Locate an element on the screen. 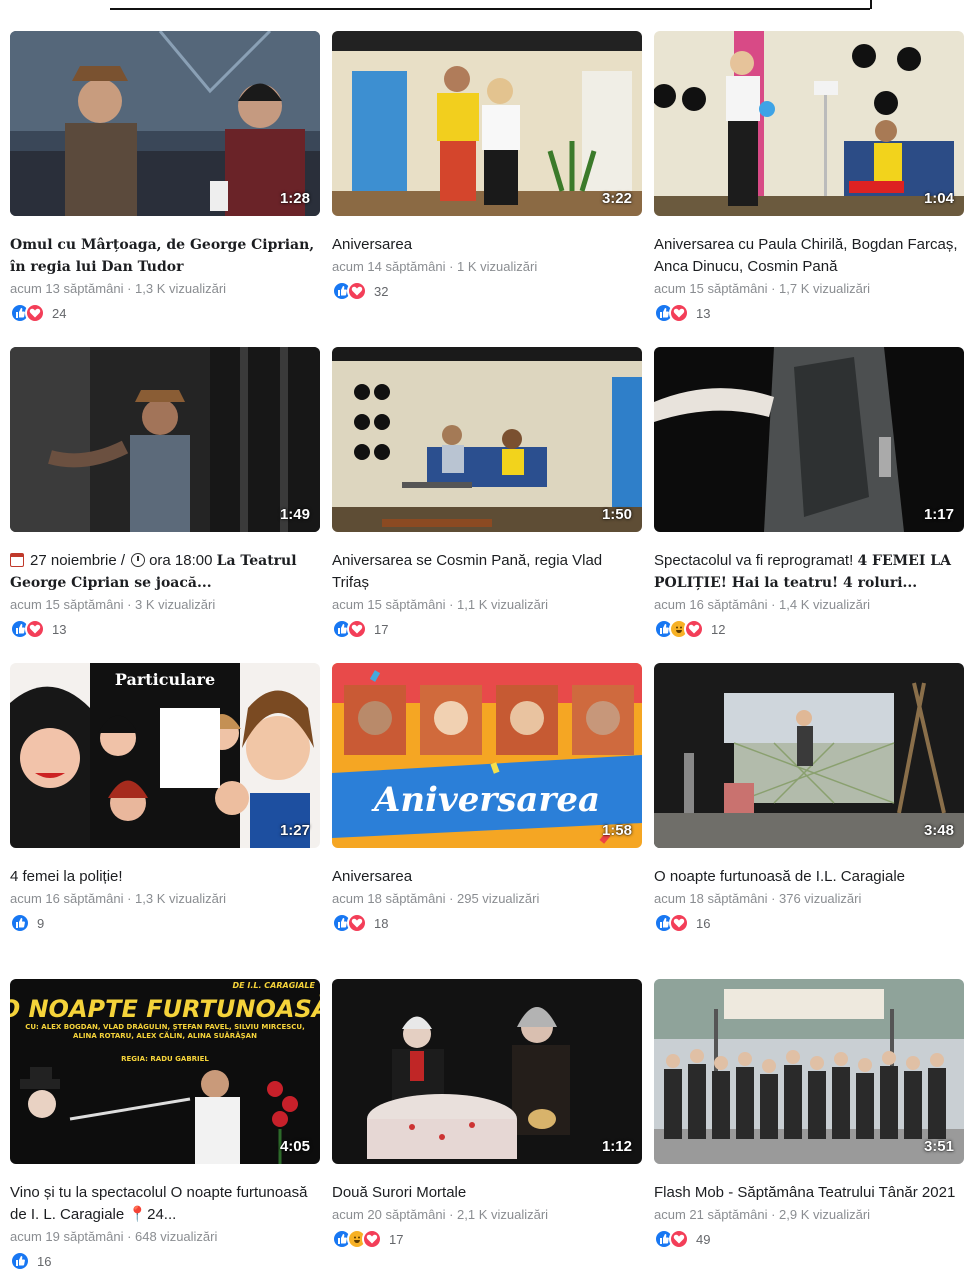 Image resolution: width=964 pixels, height=1272 pixels. reaction-count: 32 is located at coordinates (381, 291).